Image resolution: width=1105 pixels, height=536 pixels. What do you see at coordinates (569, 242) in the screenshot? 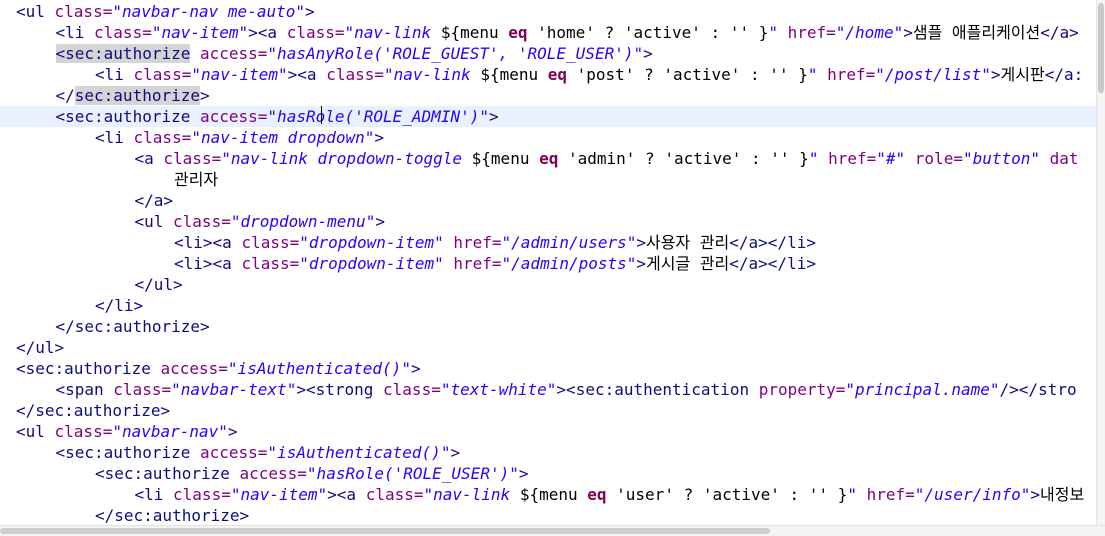
I see `code-token: "/admin/users"` at bounding box center [569, 242].